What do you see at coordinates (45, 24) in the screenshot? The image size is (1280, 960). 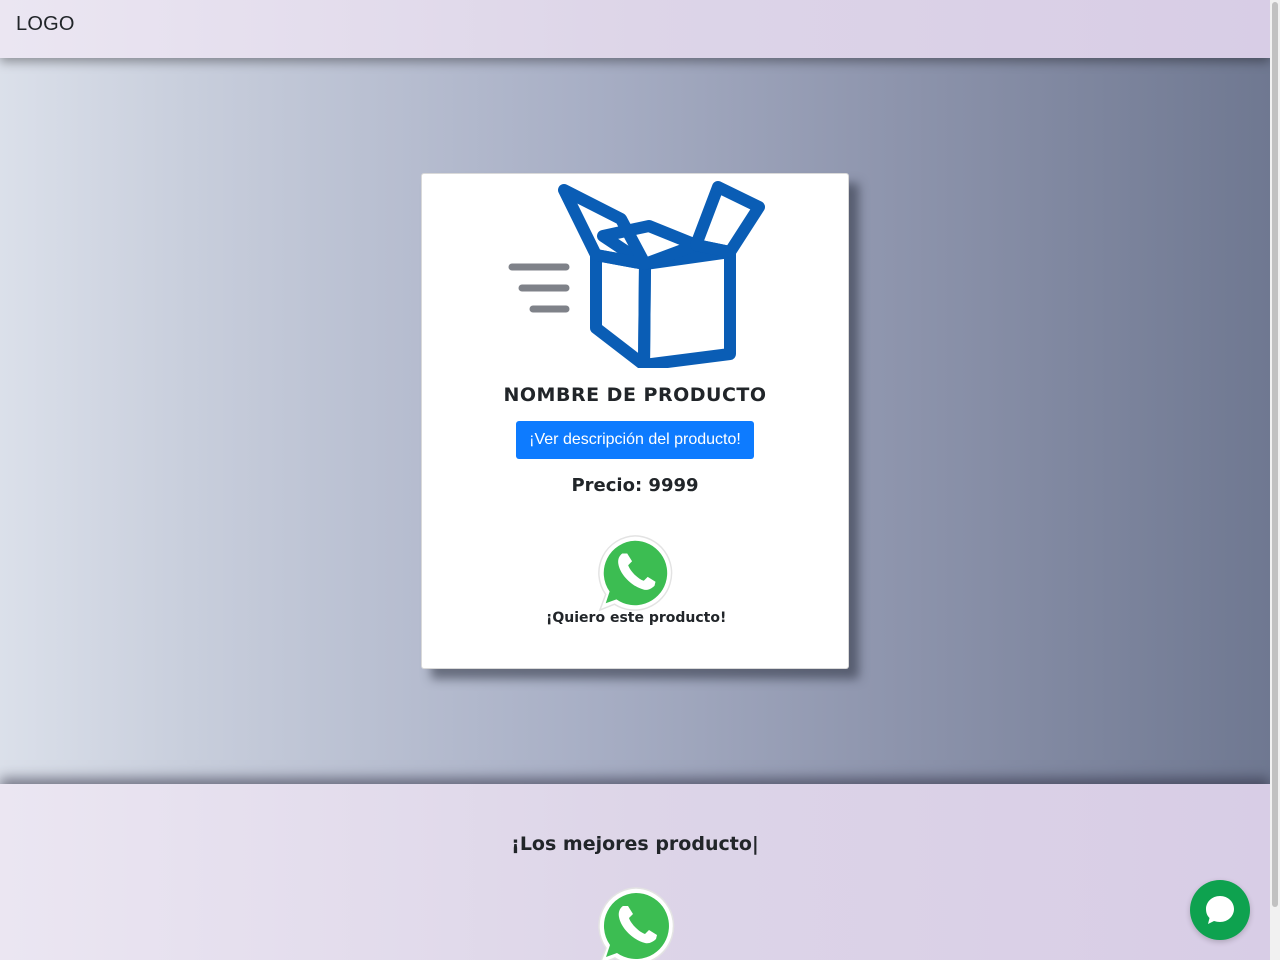 I see `logo: LOGO` at bounding box center [45, 24].